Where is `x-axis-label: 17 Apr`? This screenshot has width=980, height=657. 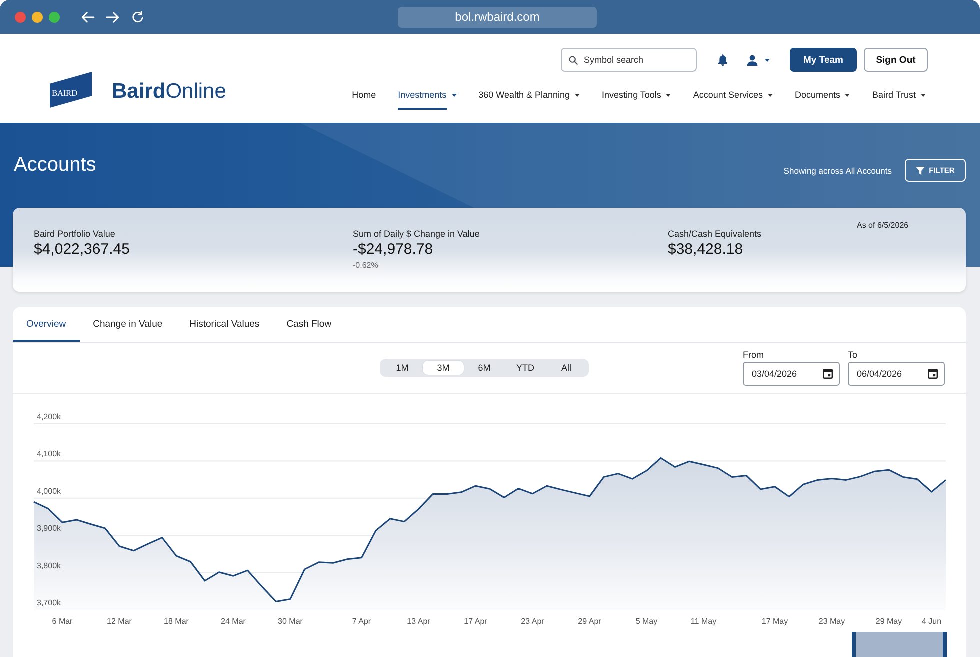 x-axis-label: 17 Apr is located at coordinates (476, 621).